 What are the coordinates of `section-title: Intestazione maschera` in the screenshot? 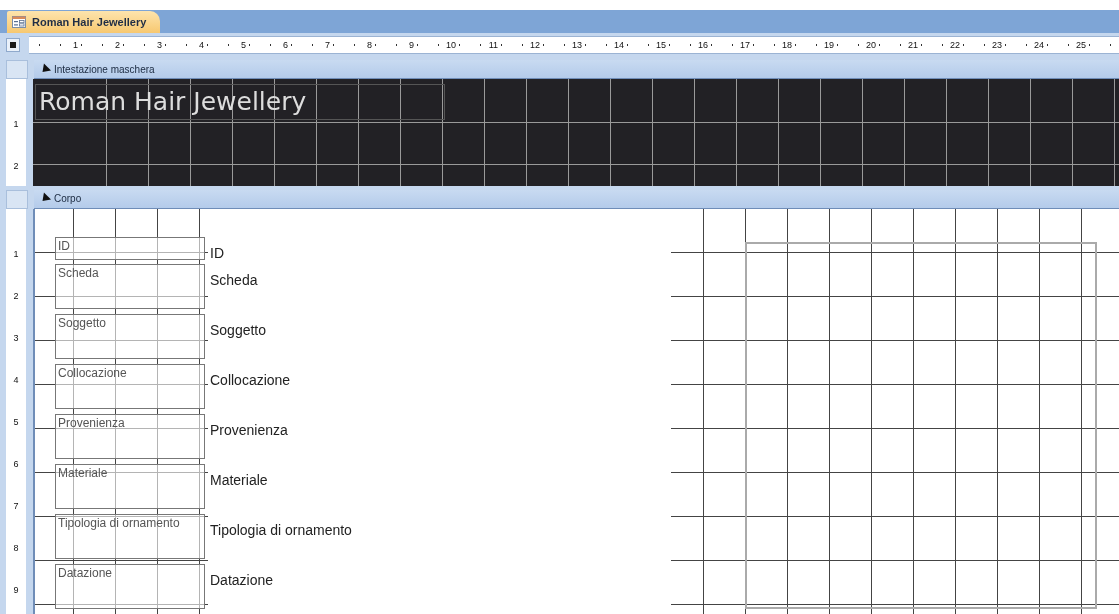 It's located at (104, 69).